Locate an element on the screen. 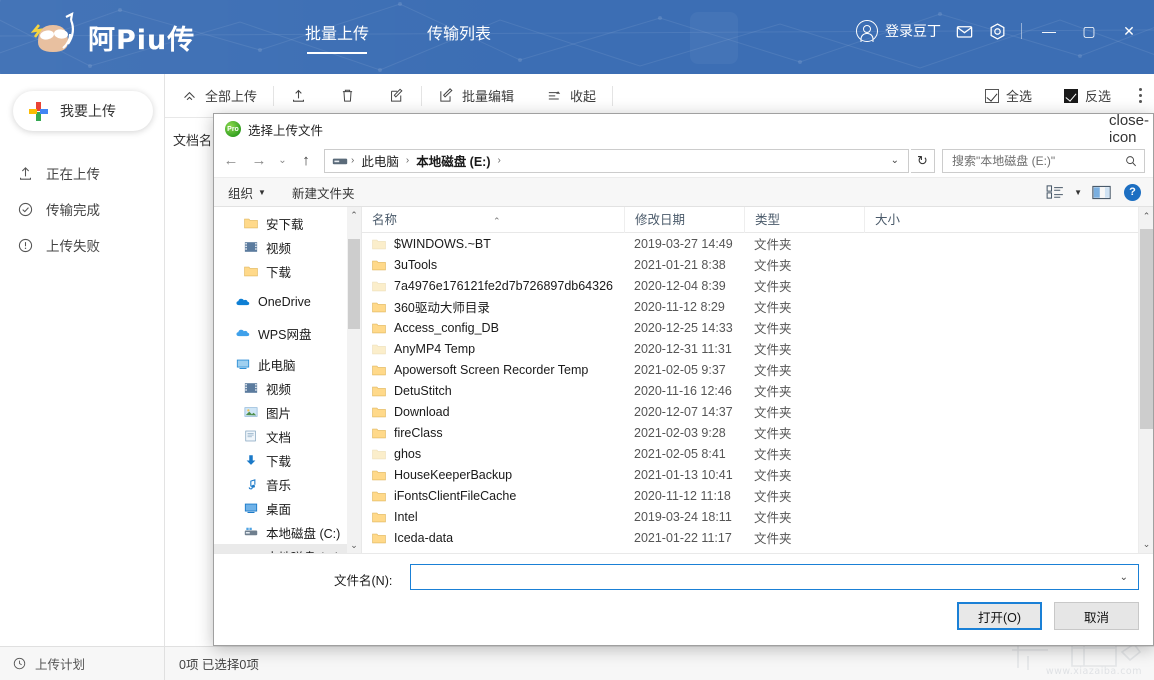 The width and height of the screenshot is (1154, 680). tree-item-onedrive: OneDrive is located at coordinates (287, 302).